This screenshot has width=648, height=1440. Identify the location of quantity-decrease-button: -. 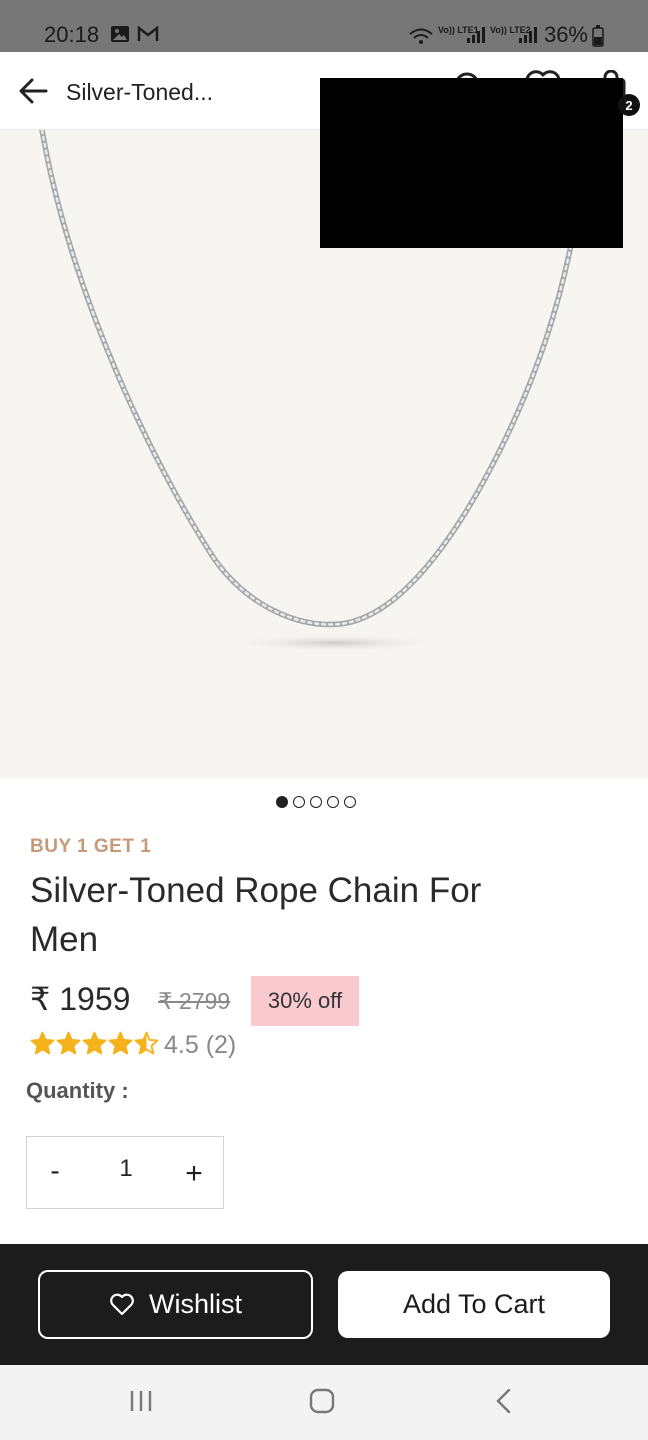
(55, 1171).